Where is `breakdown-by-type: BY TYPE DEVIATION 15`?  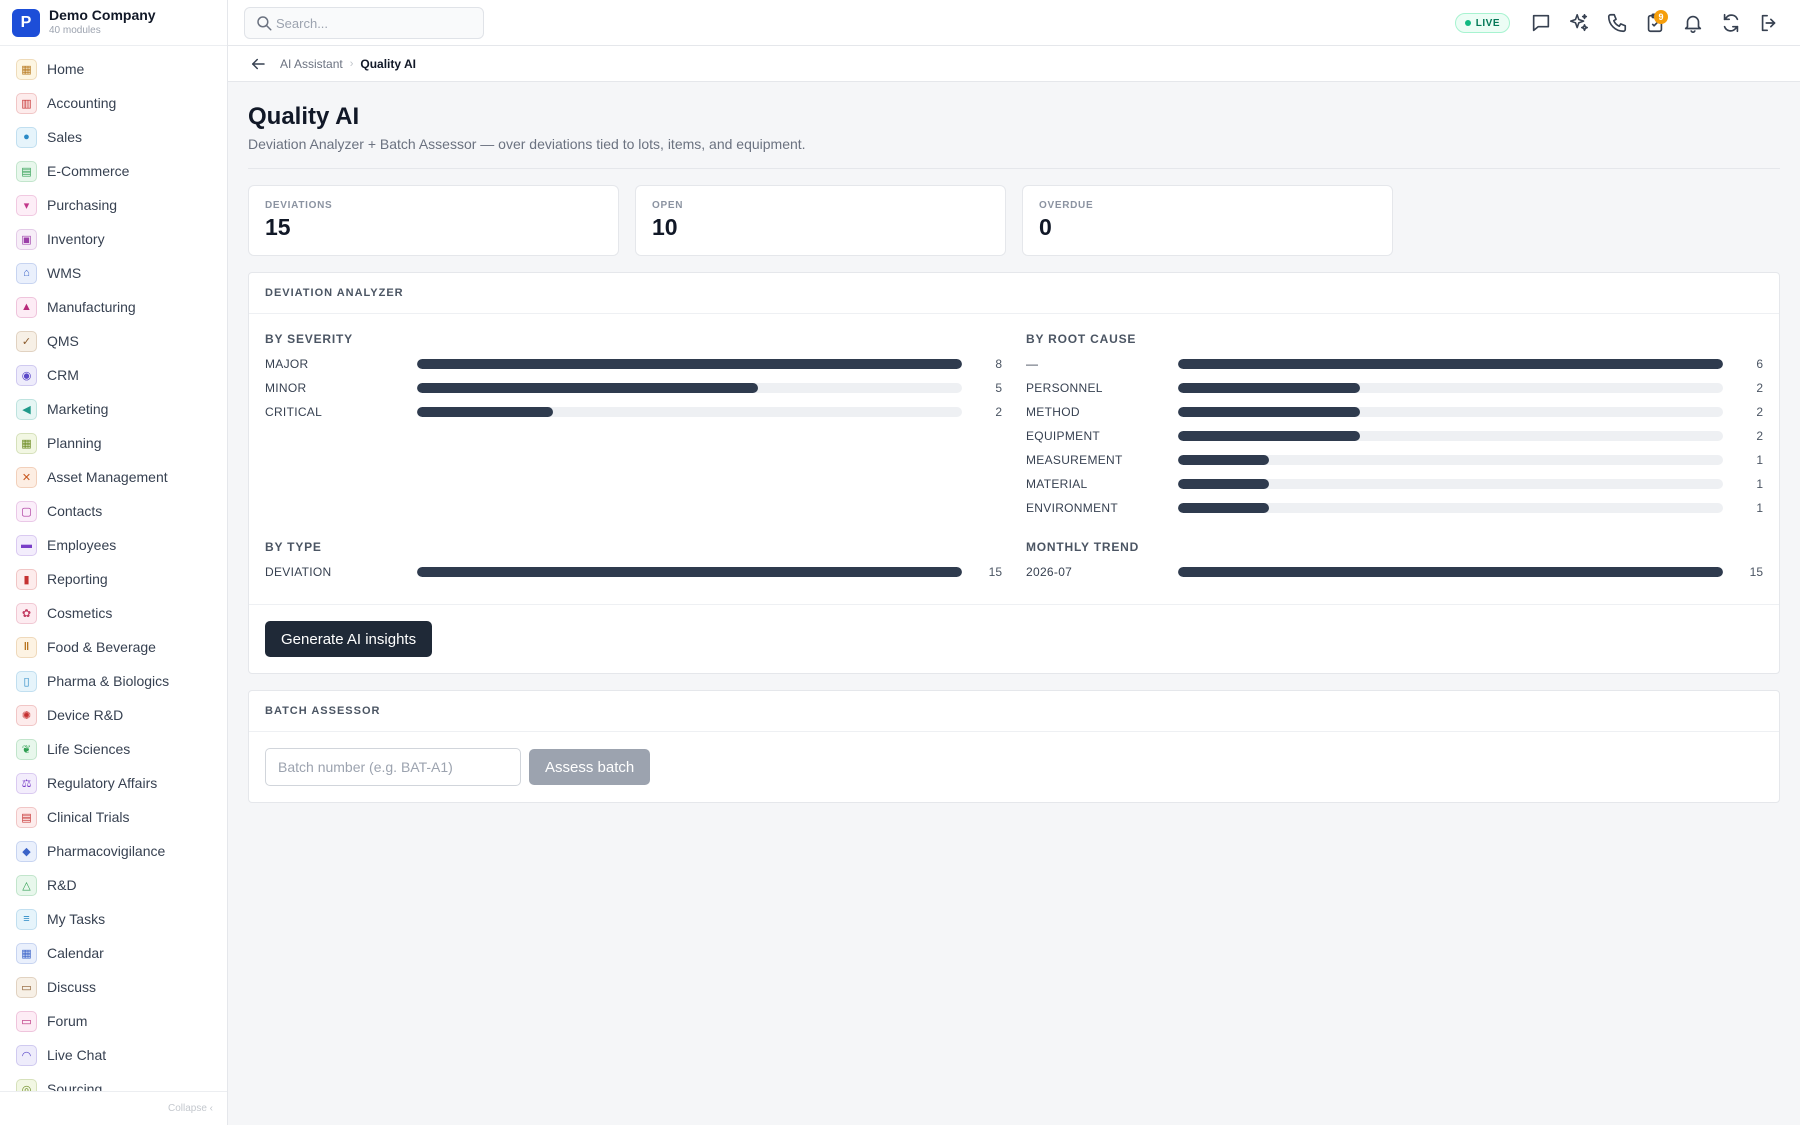 breakdown-by-type: BY TYPE DEVIATION 15 is located at coordinates (645, 562).